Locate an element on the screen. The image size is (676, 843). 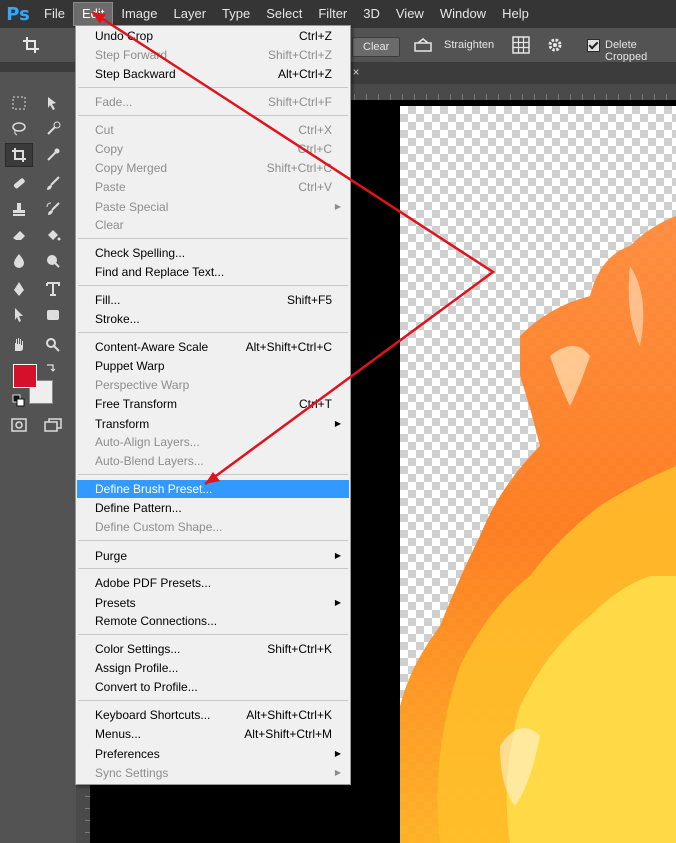
move-tool-icon is located at coordinates (53, 103).